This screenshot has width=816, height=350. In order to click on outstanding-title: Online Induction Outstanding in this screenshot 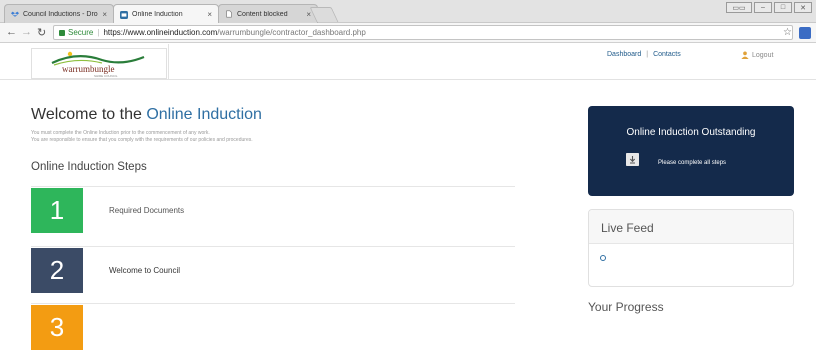, I will do `click(691, 132)`.